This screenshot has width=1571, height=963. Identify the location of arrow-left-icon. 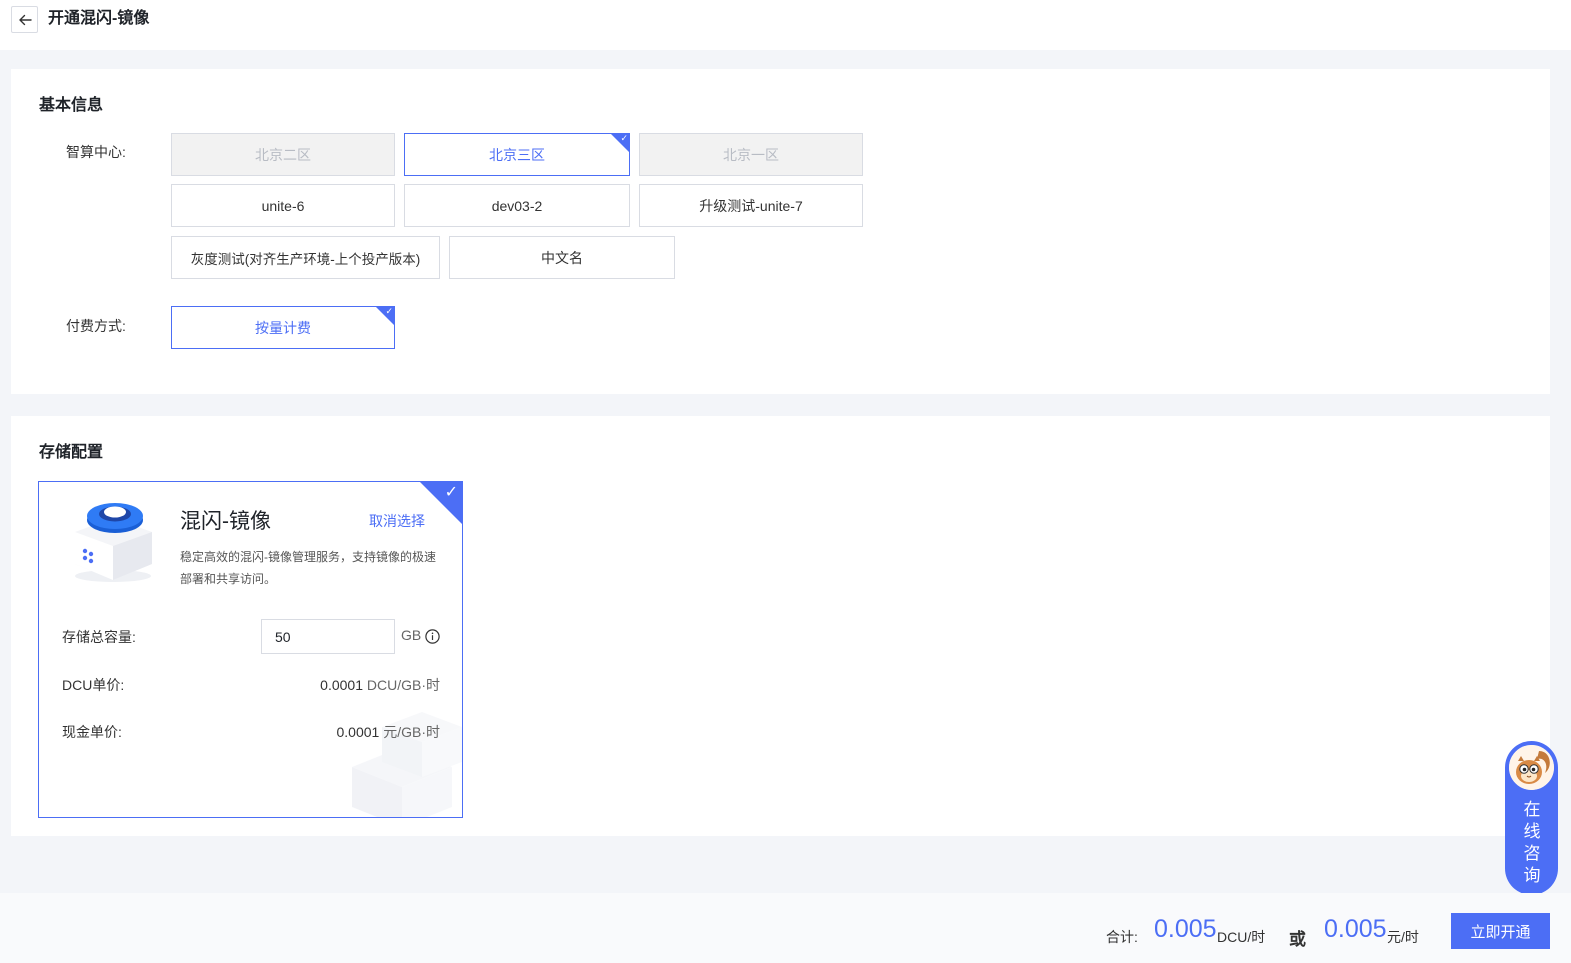
(25, 19).